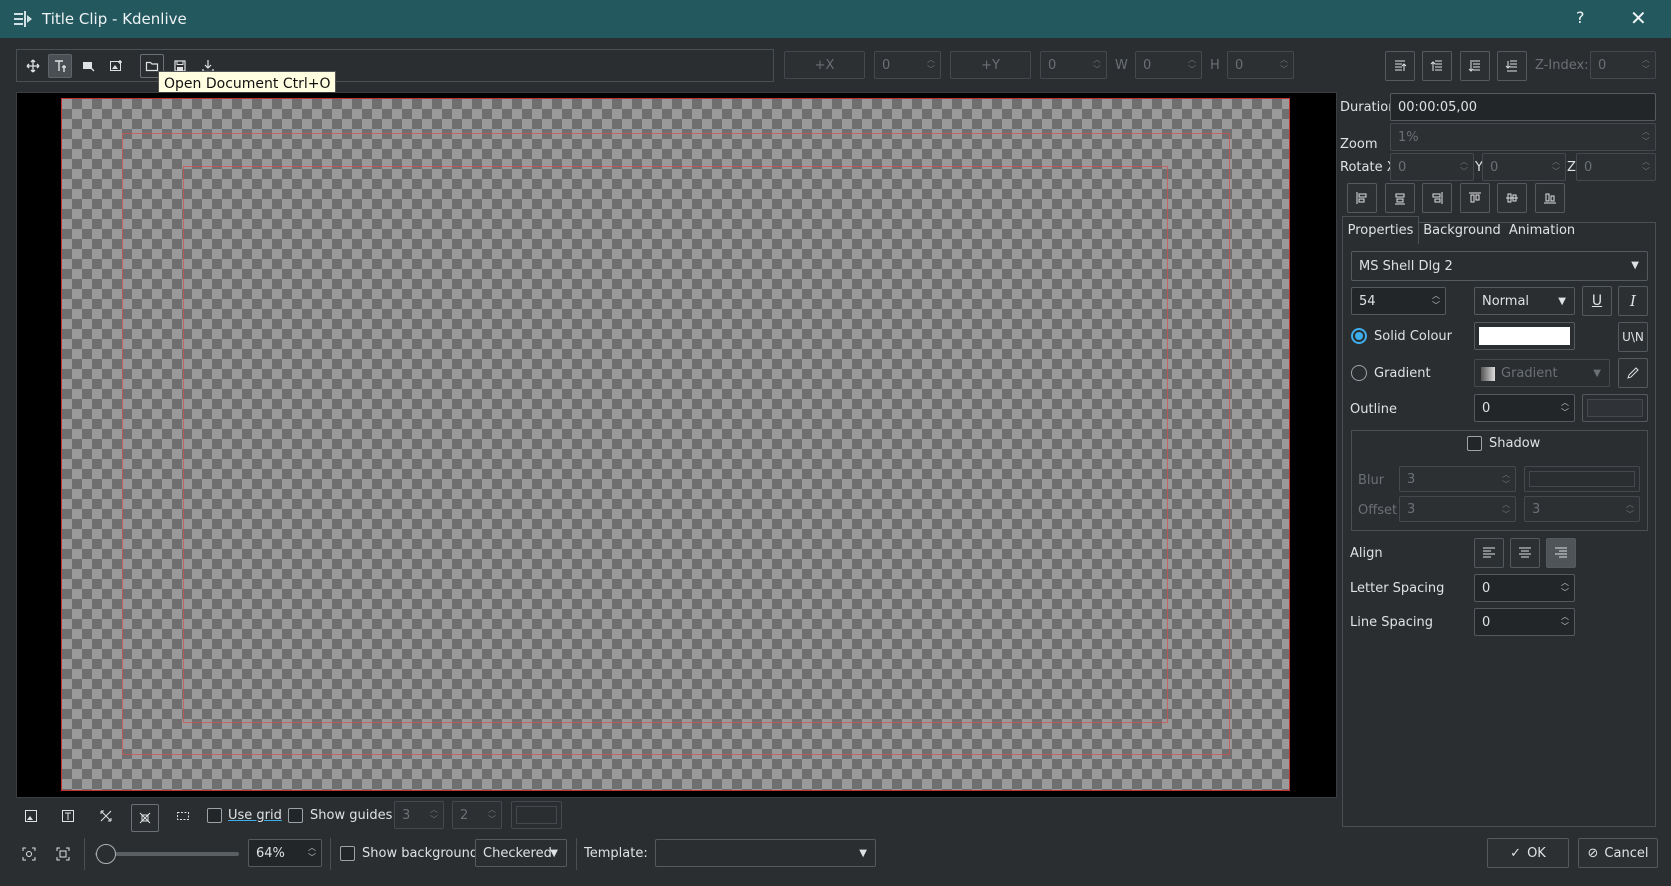  Describe the element at coordinates (33, 66) in the screenshot. I see `select-tool-icon` at that location.